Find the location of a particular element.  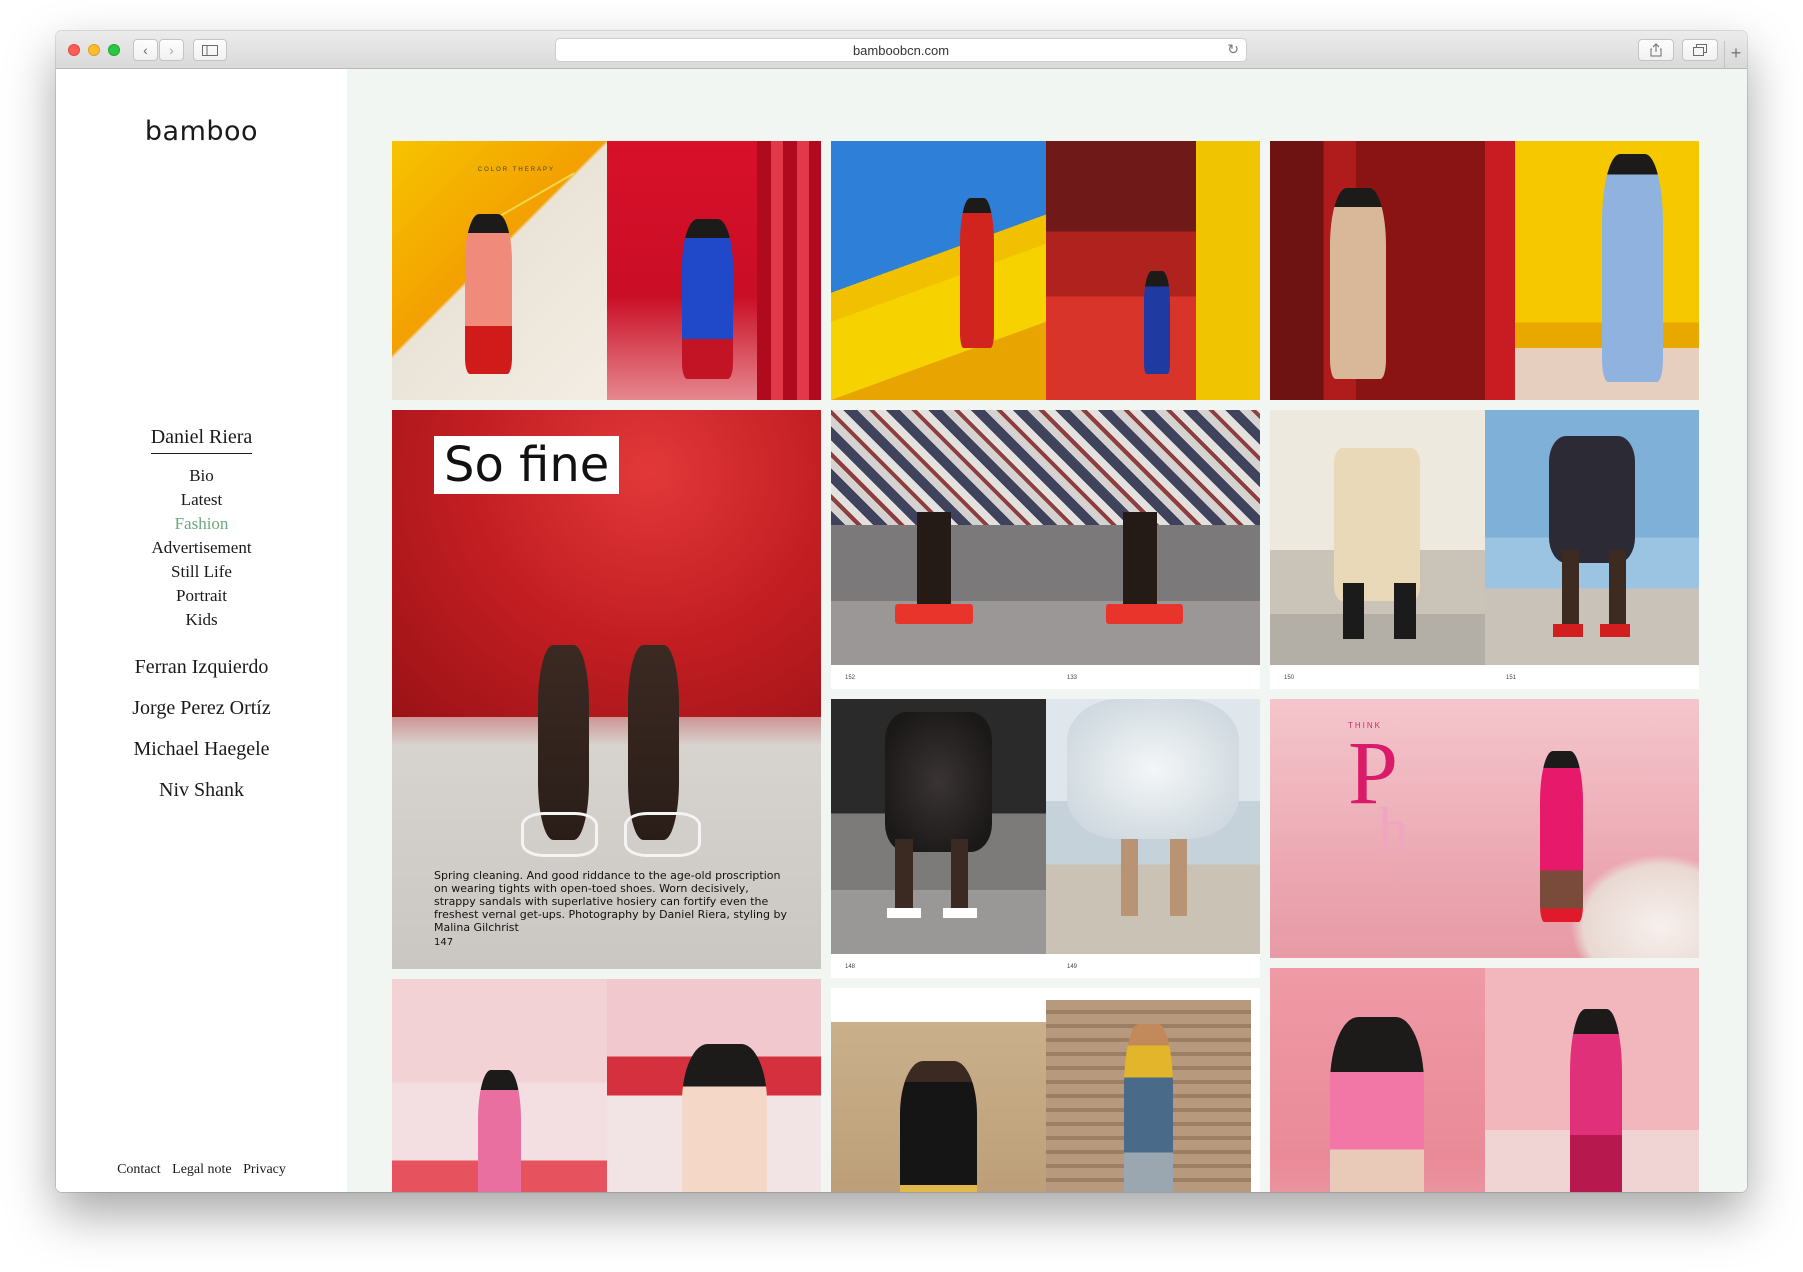

subnav-item-latest: Latest is located at coordinates (201, 500).